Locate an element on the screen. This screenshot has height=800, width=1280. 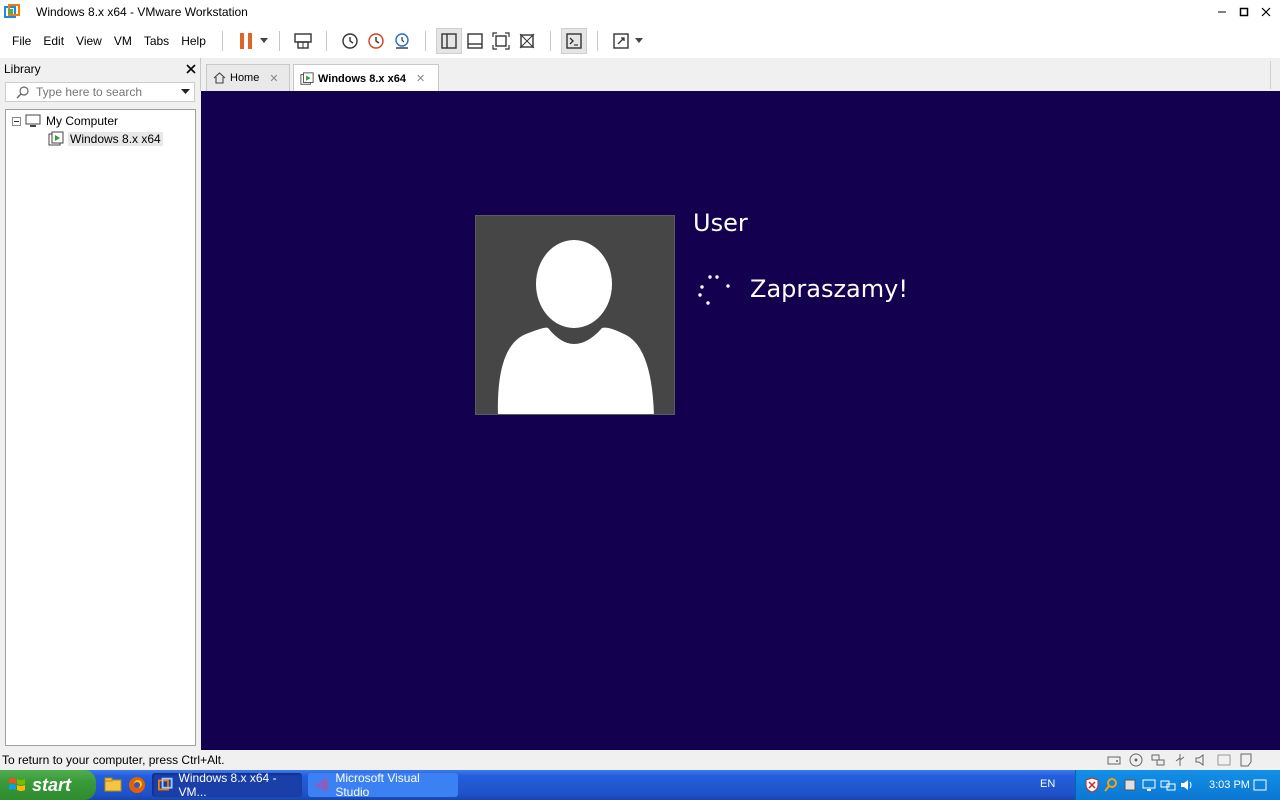
tree-item-my-computer: My Computer is located at coordinates (65, 121).